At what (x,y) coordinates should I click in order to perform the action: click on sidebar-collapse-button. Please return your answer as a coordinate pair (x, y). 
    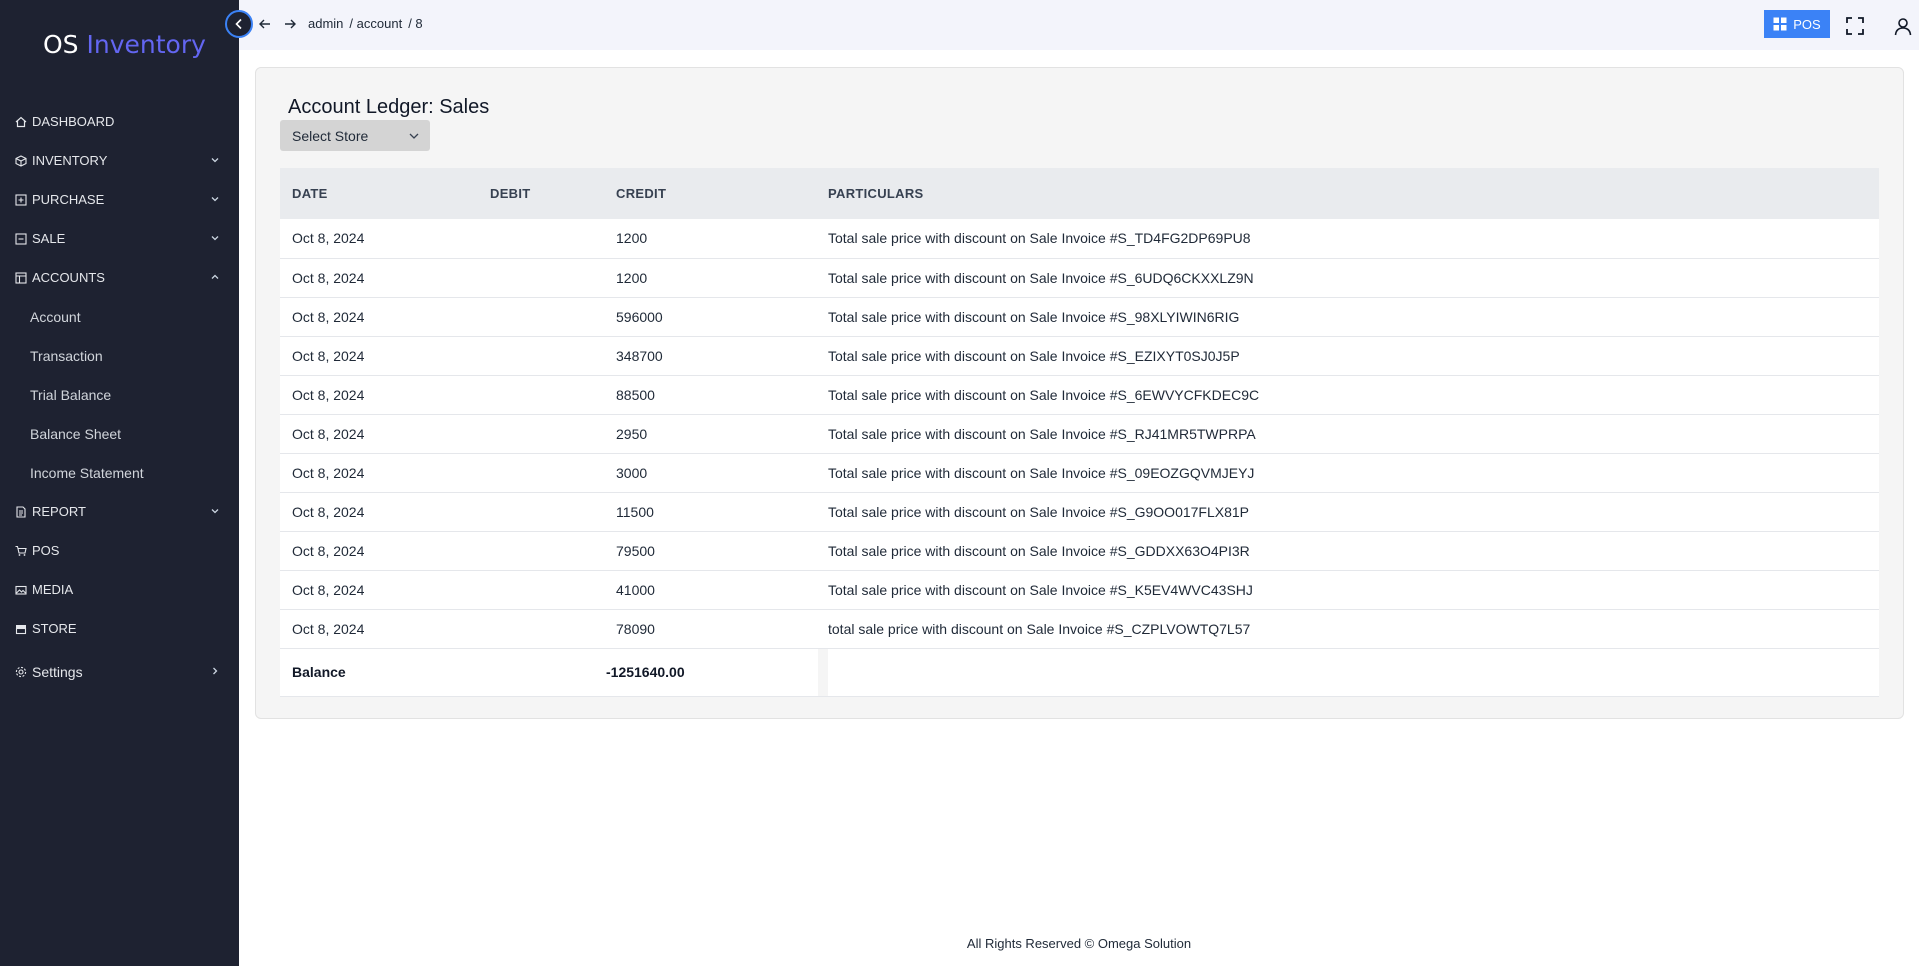
    Looking at the image, I should click on (239, 24).